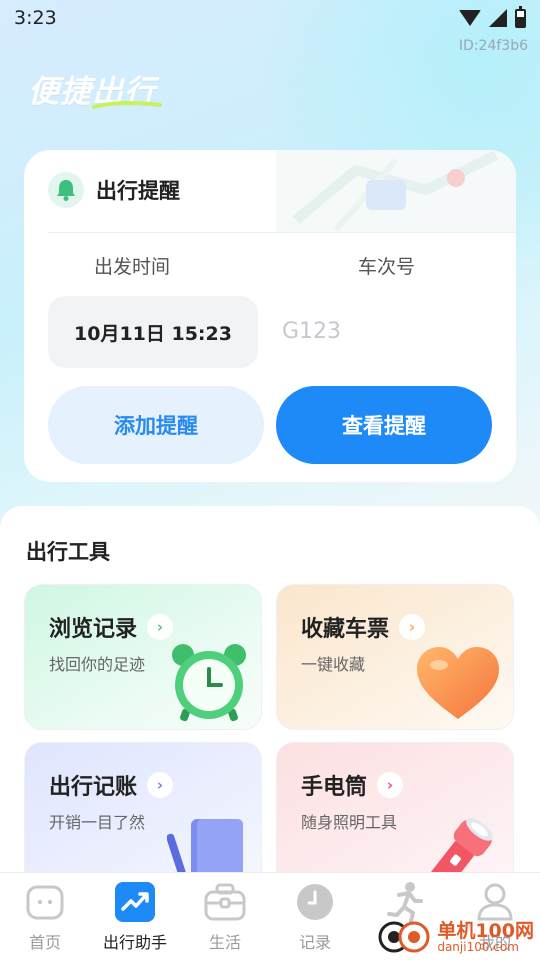 The height and width of the screenshot is (960, 540). Describe the element at coordinates (93, 629) in the screenshot. I see `tool-title-text: 浏览记录` at that location.